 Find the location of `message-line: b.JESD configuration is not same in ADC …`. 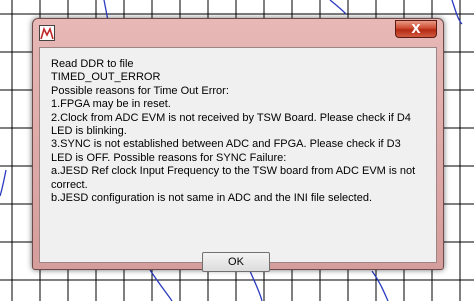

message-line: b.JESD configuration is not same in ADC … is located at coordinates (211, 198).